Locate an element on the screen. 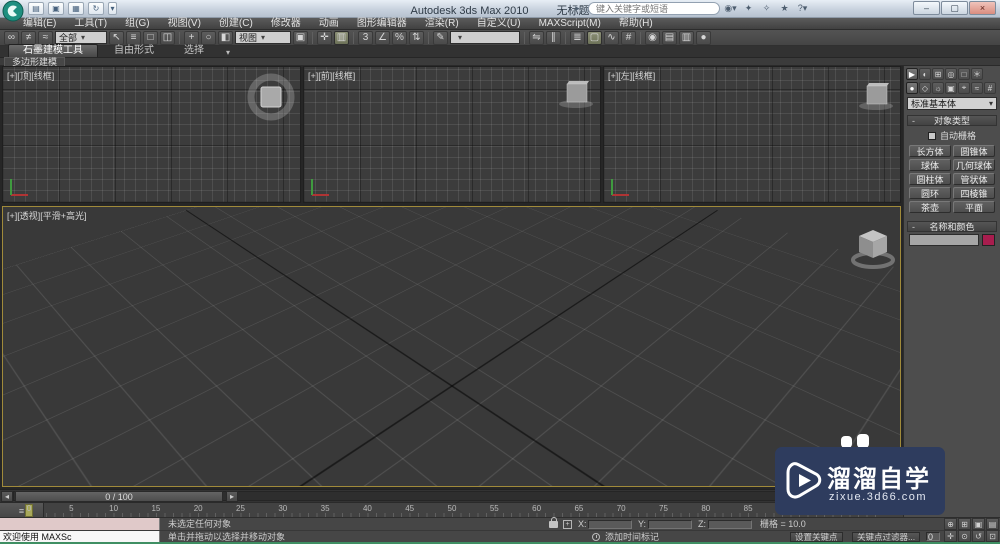 The width and height of the screenshot is (1000, 544). infocenter-search-input is located at coordinates (654, 8).